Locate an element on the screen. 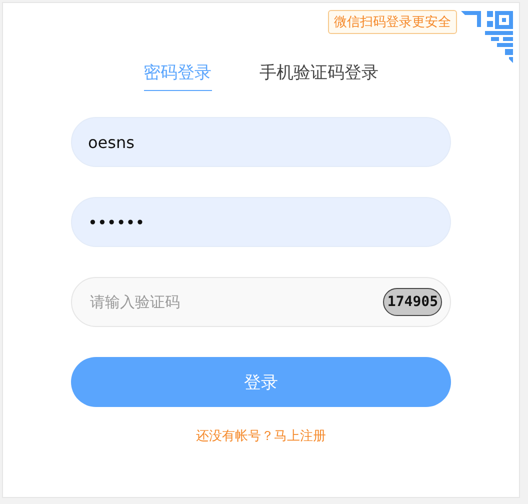 This screenshot has width=528, height=504. captcha-field: 请输入验证码 174905 is located at coordinates (261, 302).